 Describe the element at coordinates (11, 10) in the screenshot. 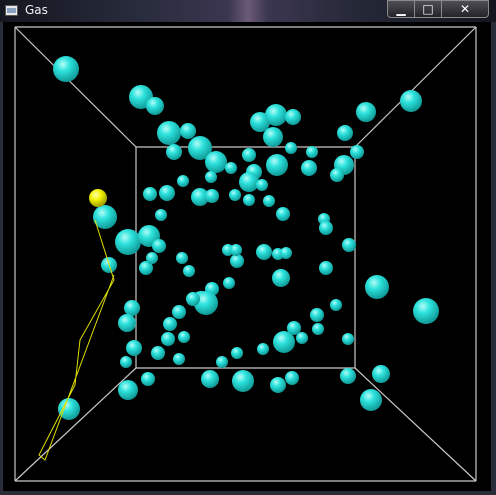

I see `app-icon` at that location.